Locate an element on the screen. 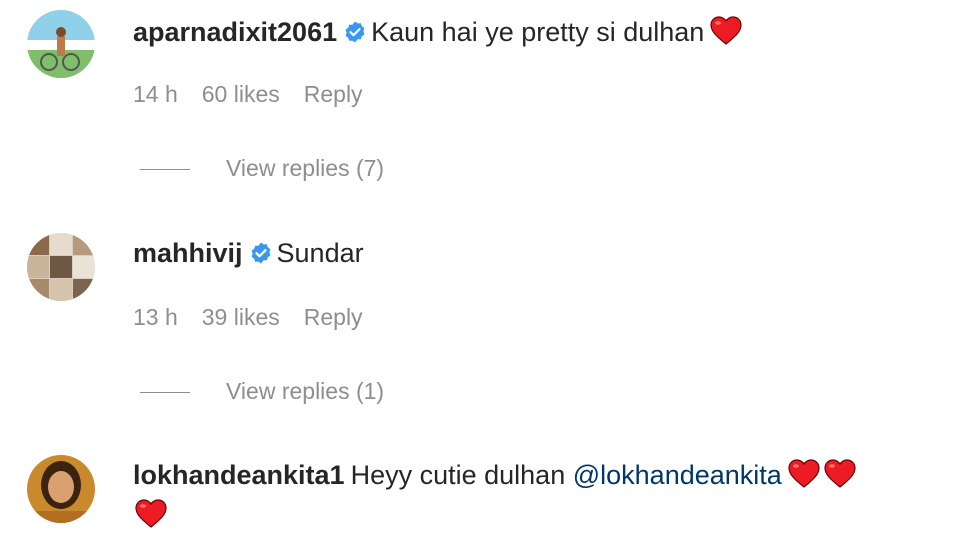  view-replies-label: View replies (7) is located at coordinates (305, 168).